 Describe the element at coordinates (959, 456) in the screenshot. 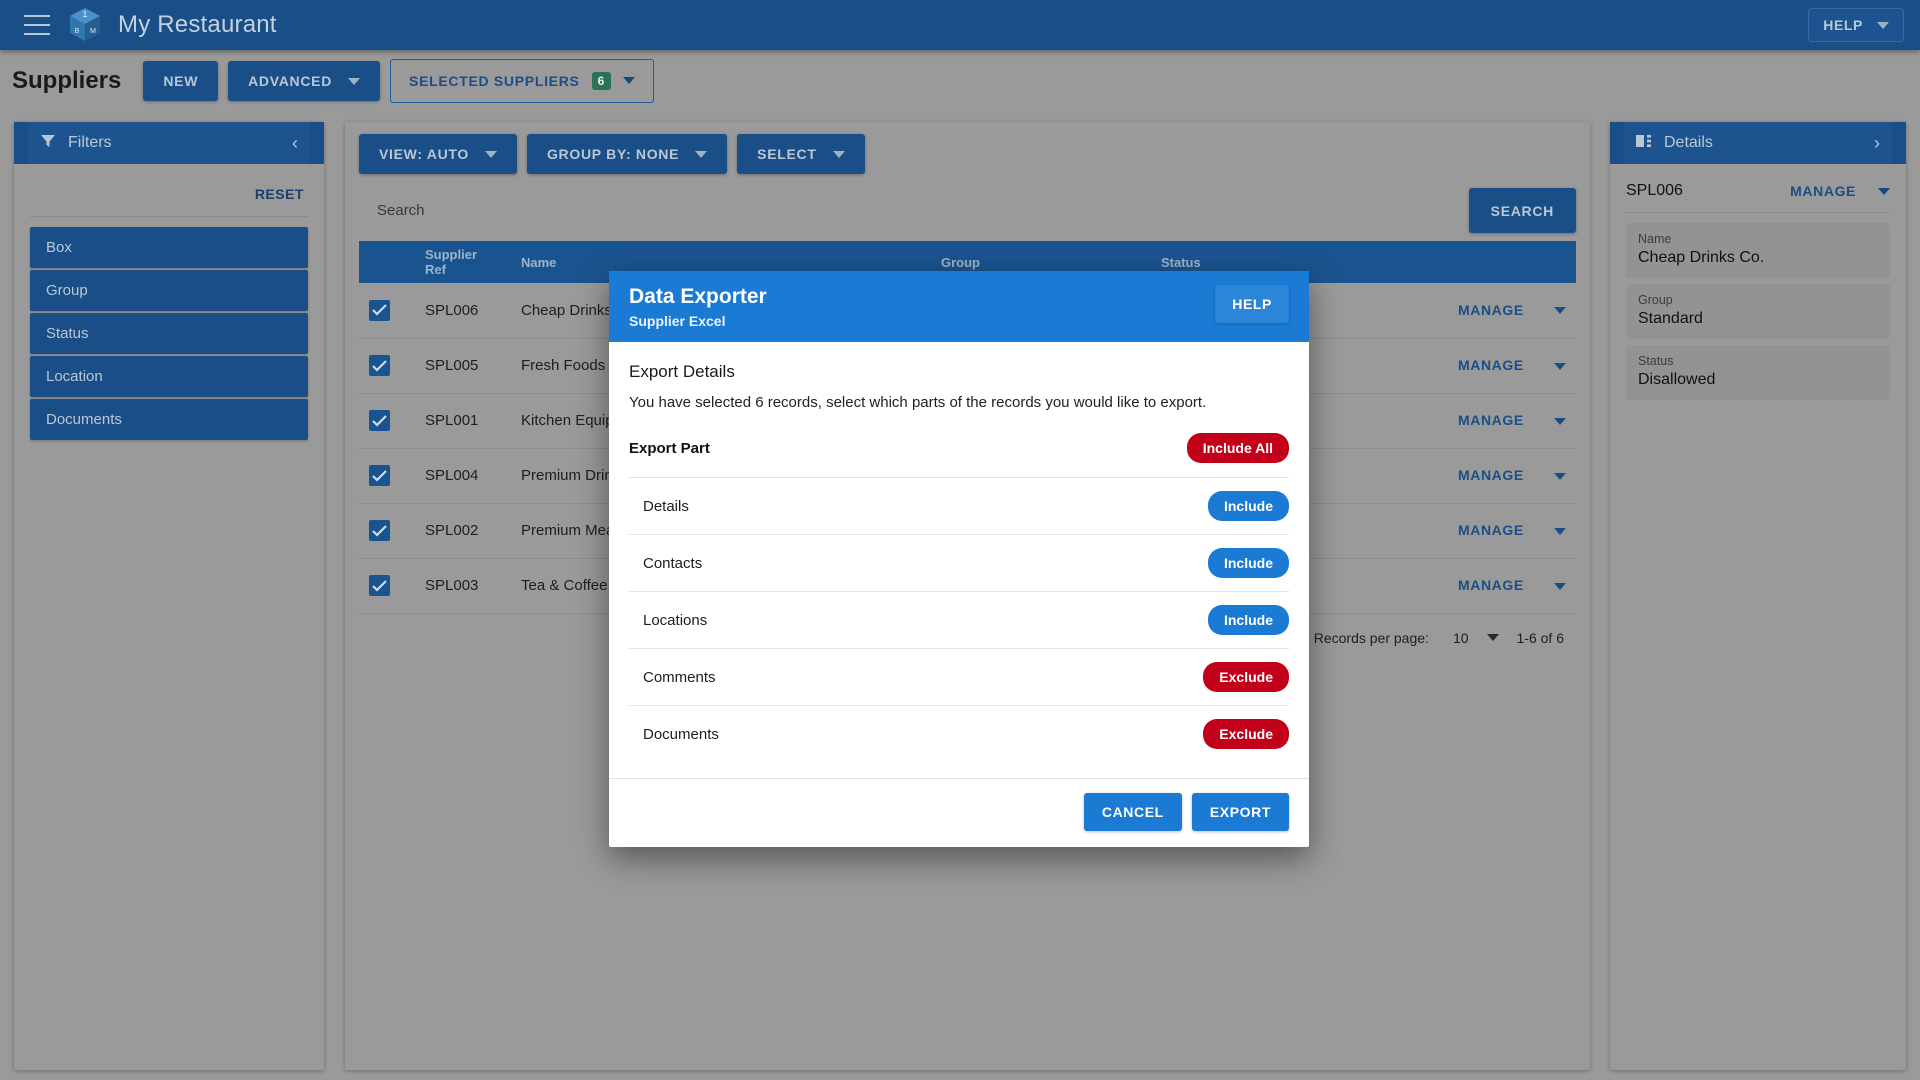

I see `export-part-header-row: Export Part Include All` at that location.